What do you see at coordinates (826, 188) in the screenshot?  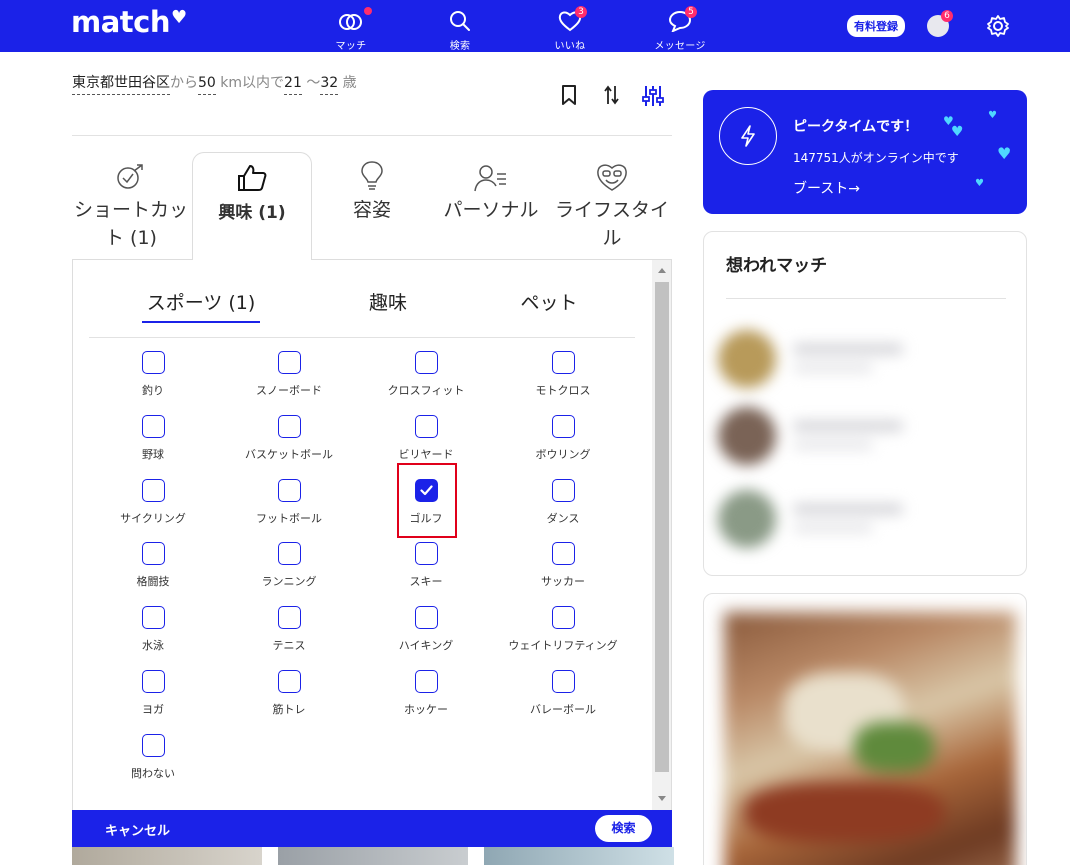 I see `boost-link: ブースト→` at bounding box center [826, 188].